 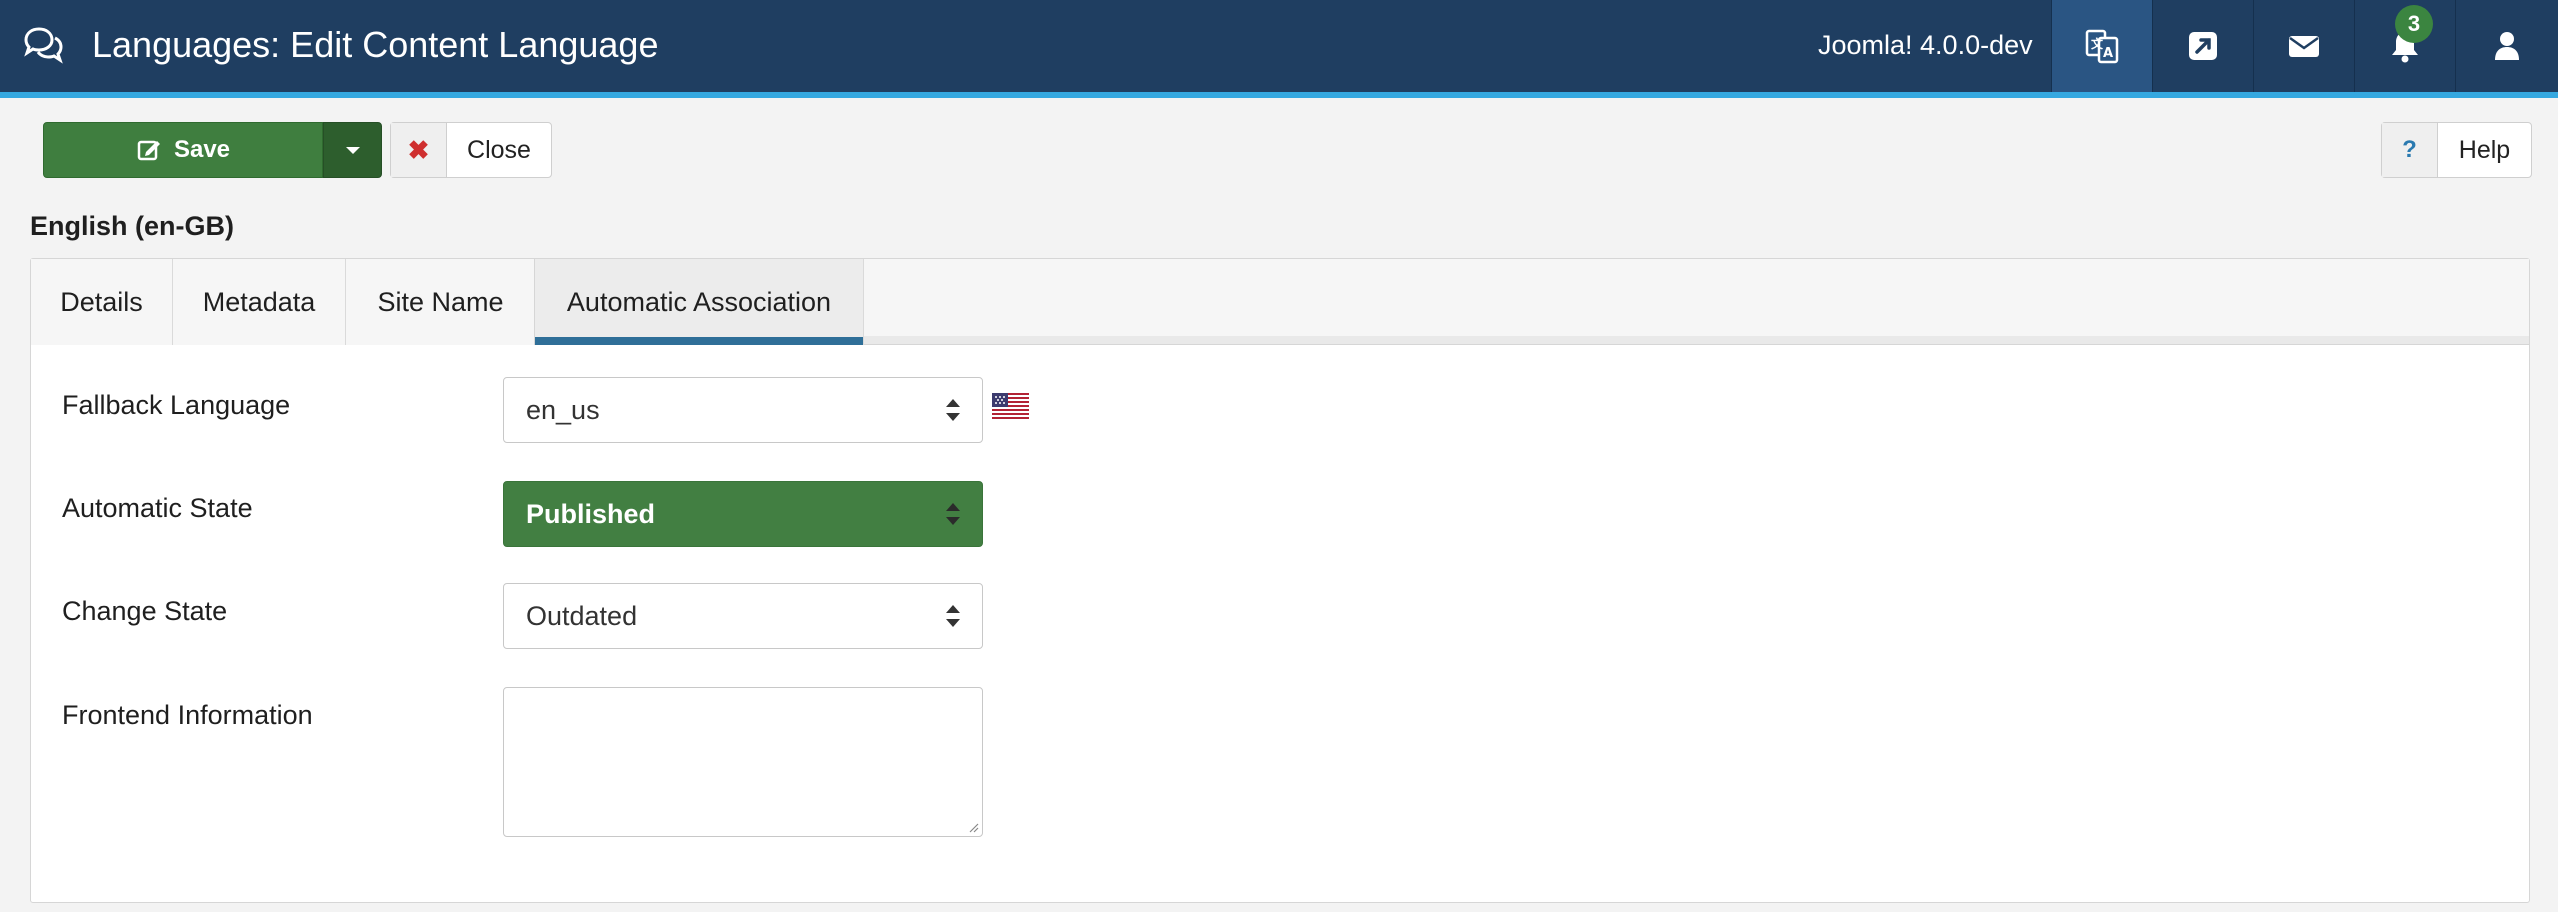 I want to click on language-switch-button: 文 A, so click(x=2101, y=46).